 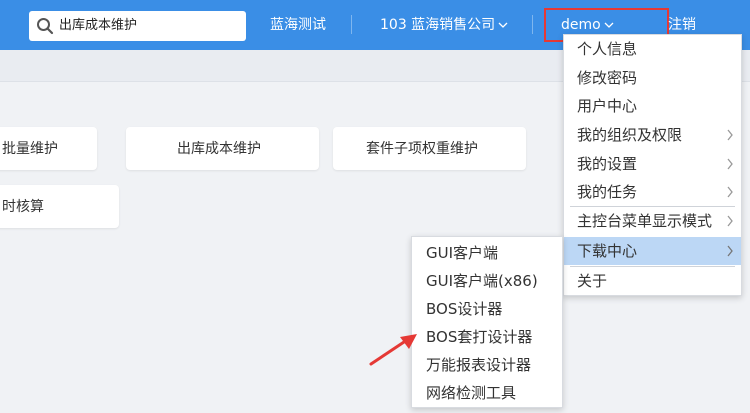 I want to click on menu-item-label: BOS套打设计器, so click(x=479, y=337).